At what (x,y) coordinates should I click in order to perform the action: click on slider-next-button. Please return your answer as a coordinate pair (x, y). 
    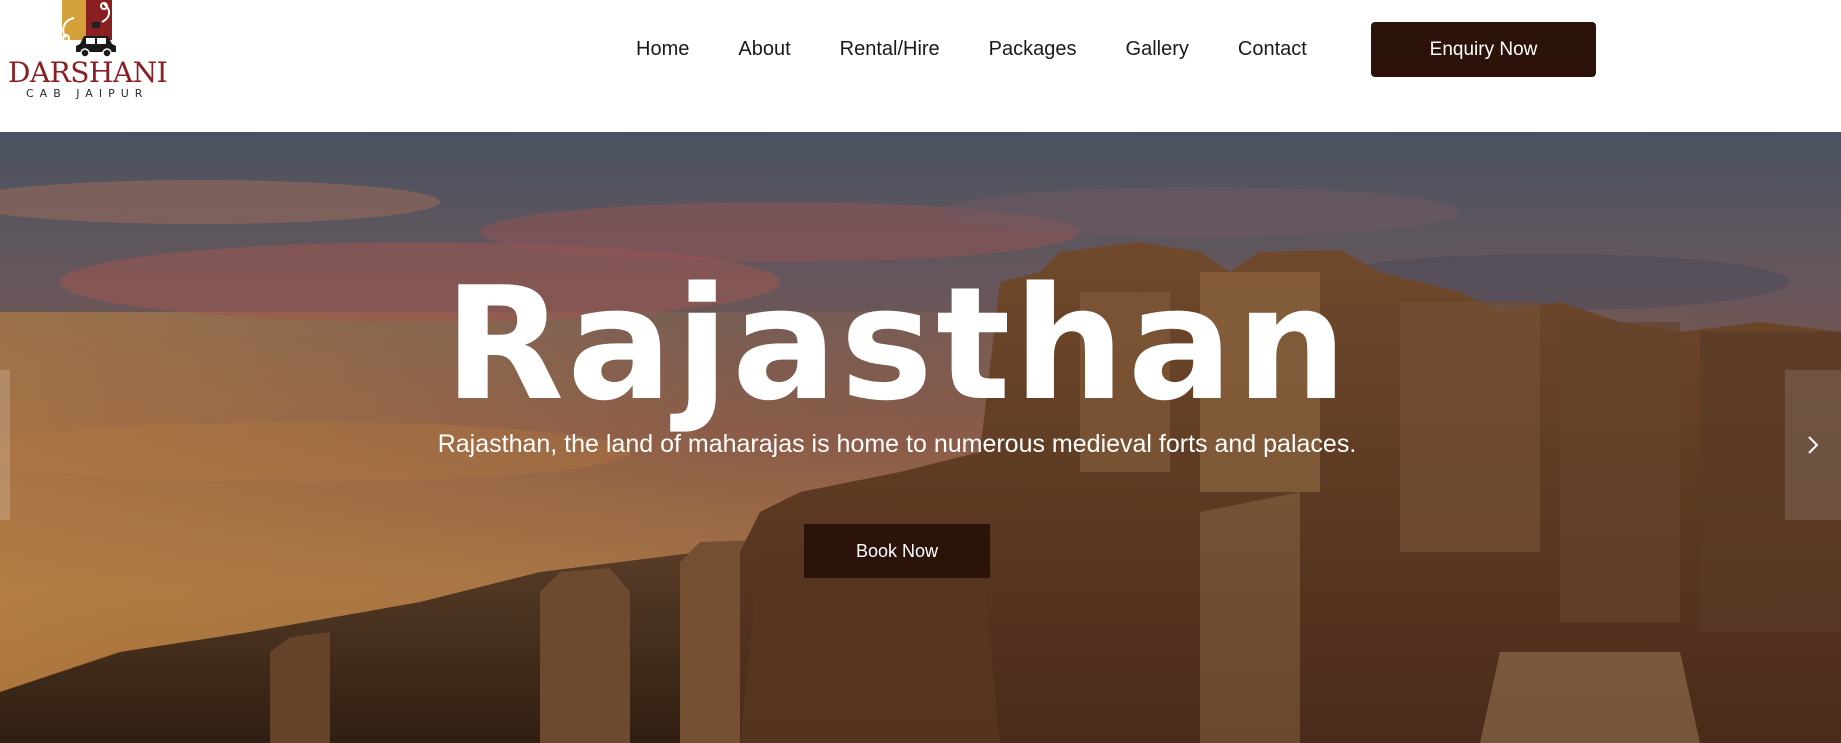
    Looking at the image, I should click on (1813, 445).